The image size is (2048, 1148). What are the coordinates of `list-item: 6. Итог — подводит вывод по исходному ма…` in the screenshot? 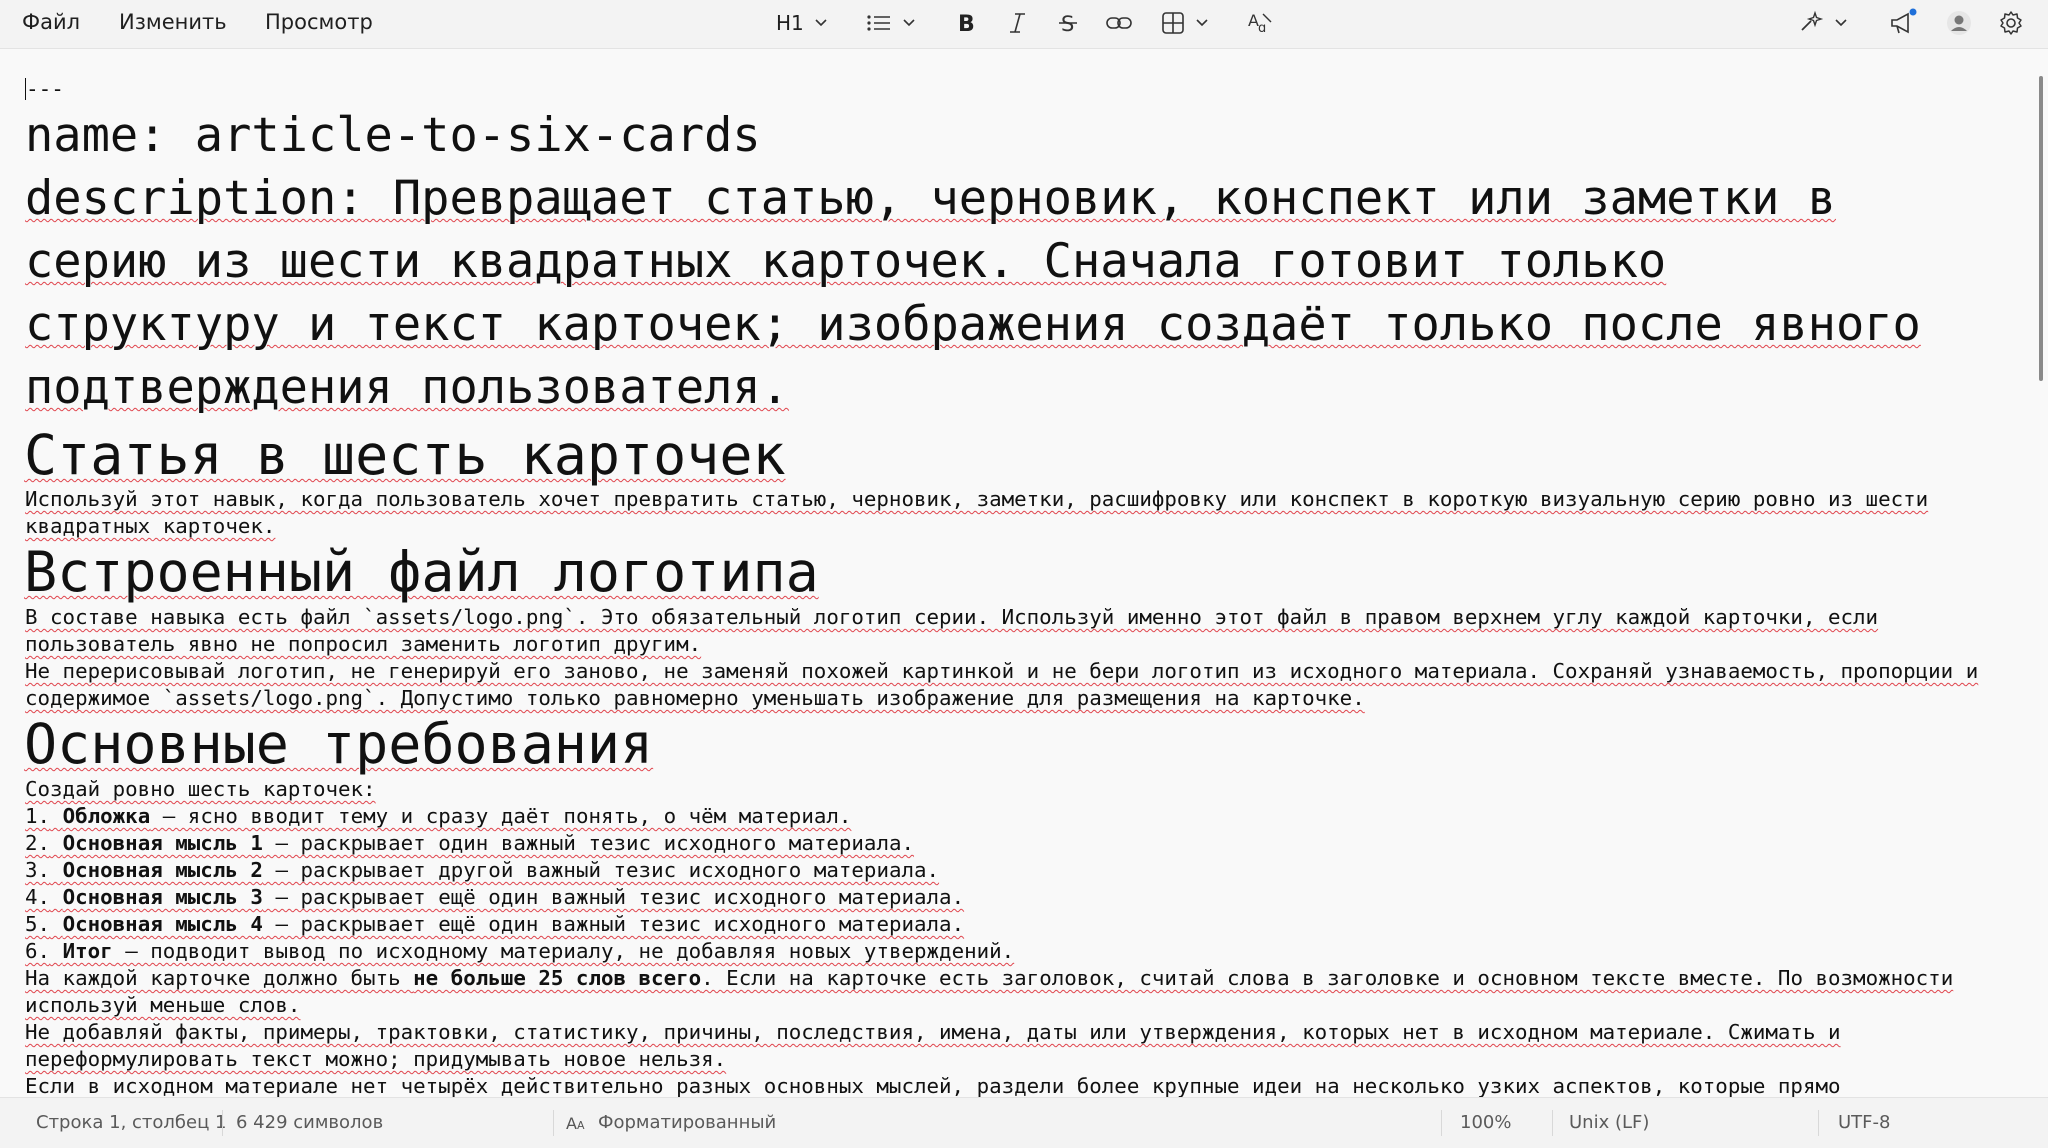 It's located at (520, 951).